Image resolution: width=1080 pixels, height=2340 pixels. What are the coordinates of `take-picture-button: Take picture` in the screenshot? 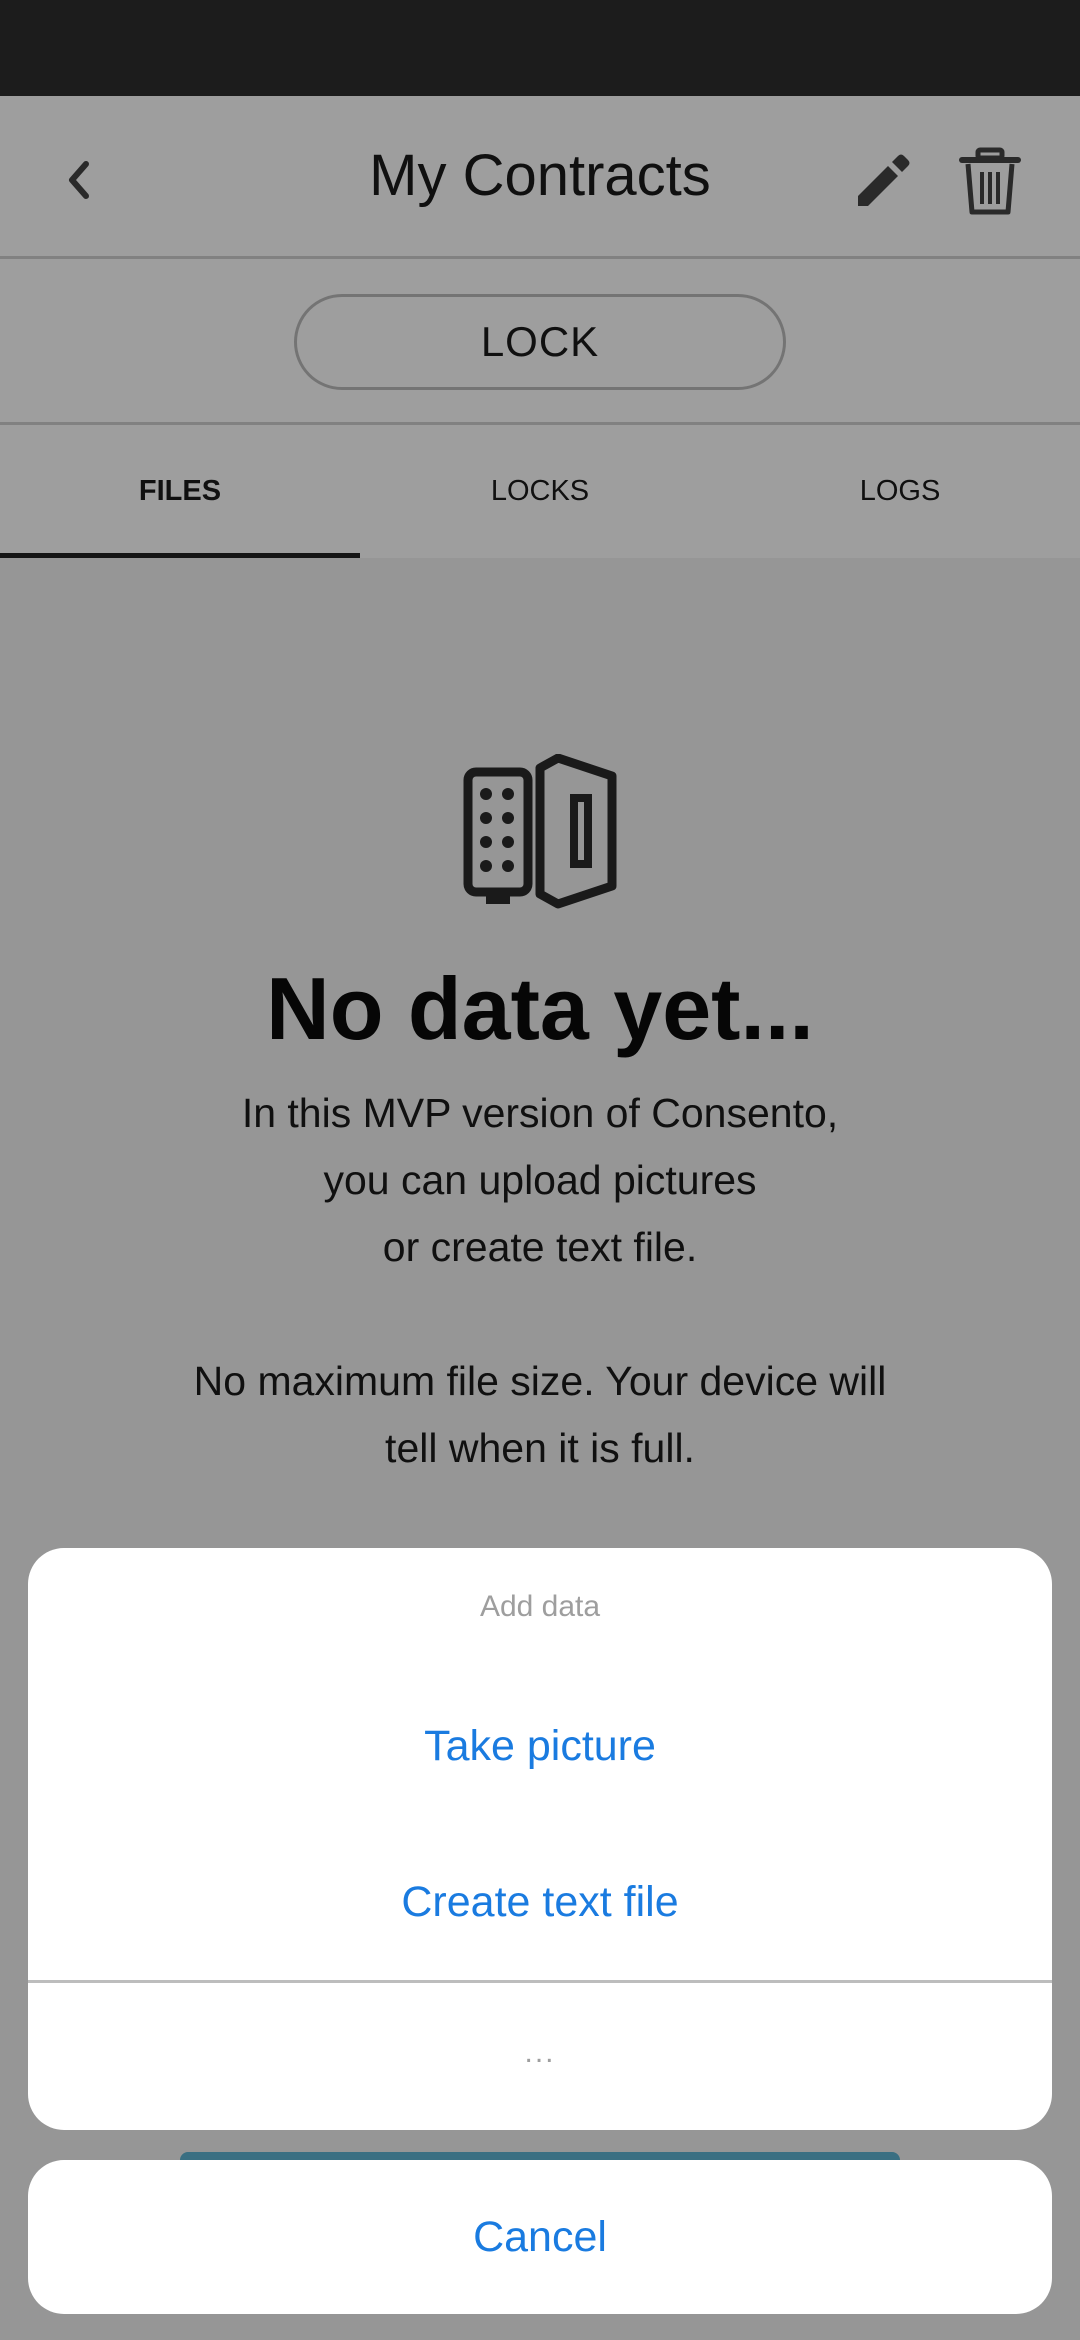 It's located at (540, 1746).